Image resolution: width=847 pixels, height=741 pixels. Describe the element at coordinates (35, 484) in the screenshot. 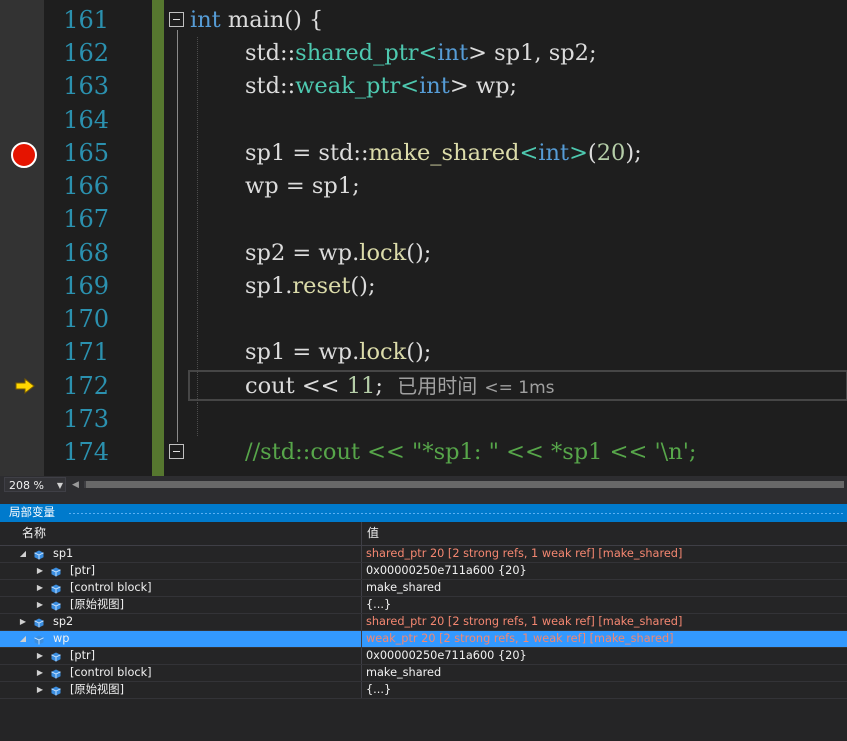

I see `zoom-dropdown: 208 % ▼` at that location.